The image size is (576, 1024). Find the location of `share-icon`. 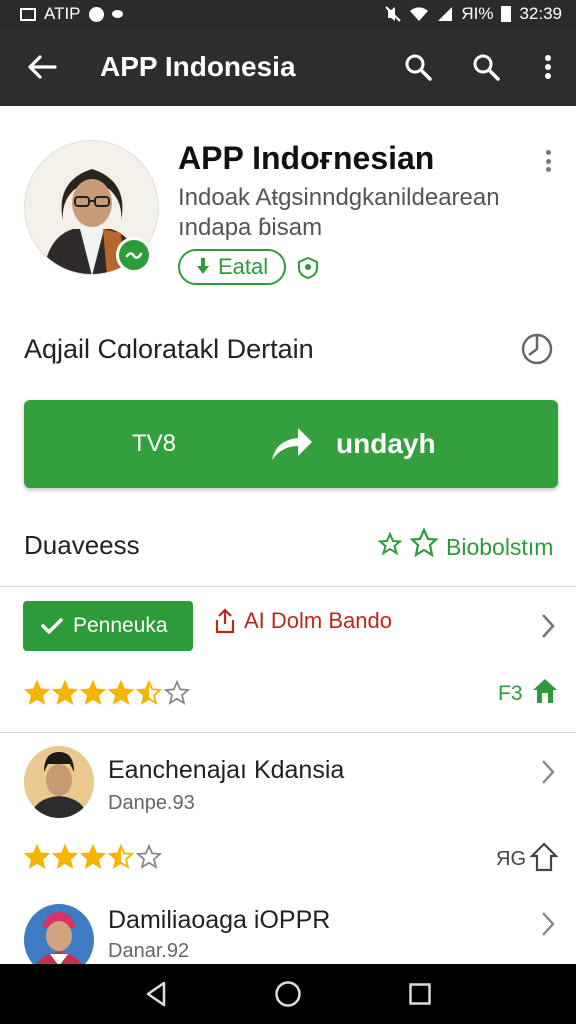

share-icon is located at coordinates (225, 621).